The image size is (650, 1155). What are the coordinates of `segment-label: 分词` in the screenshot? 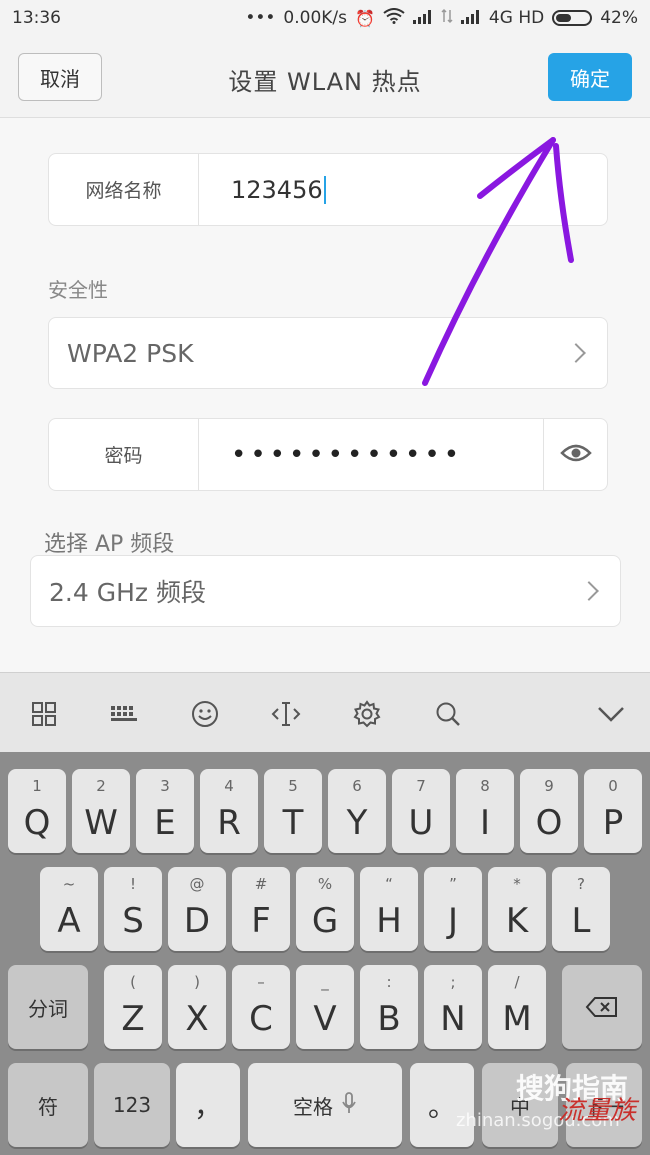 It's located at (48, 1008).